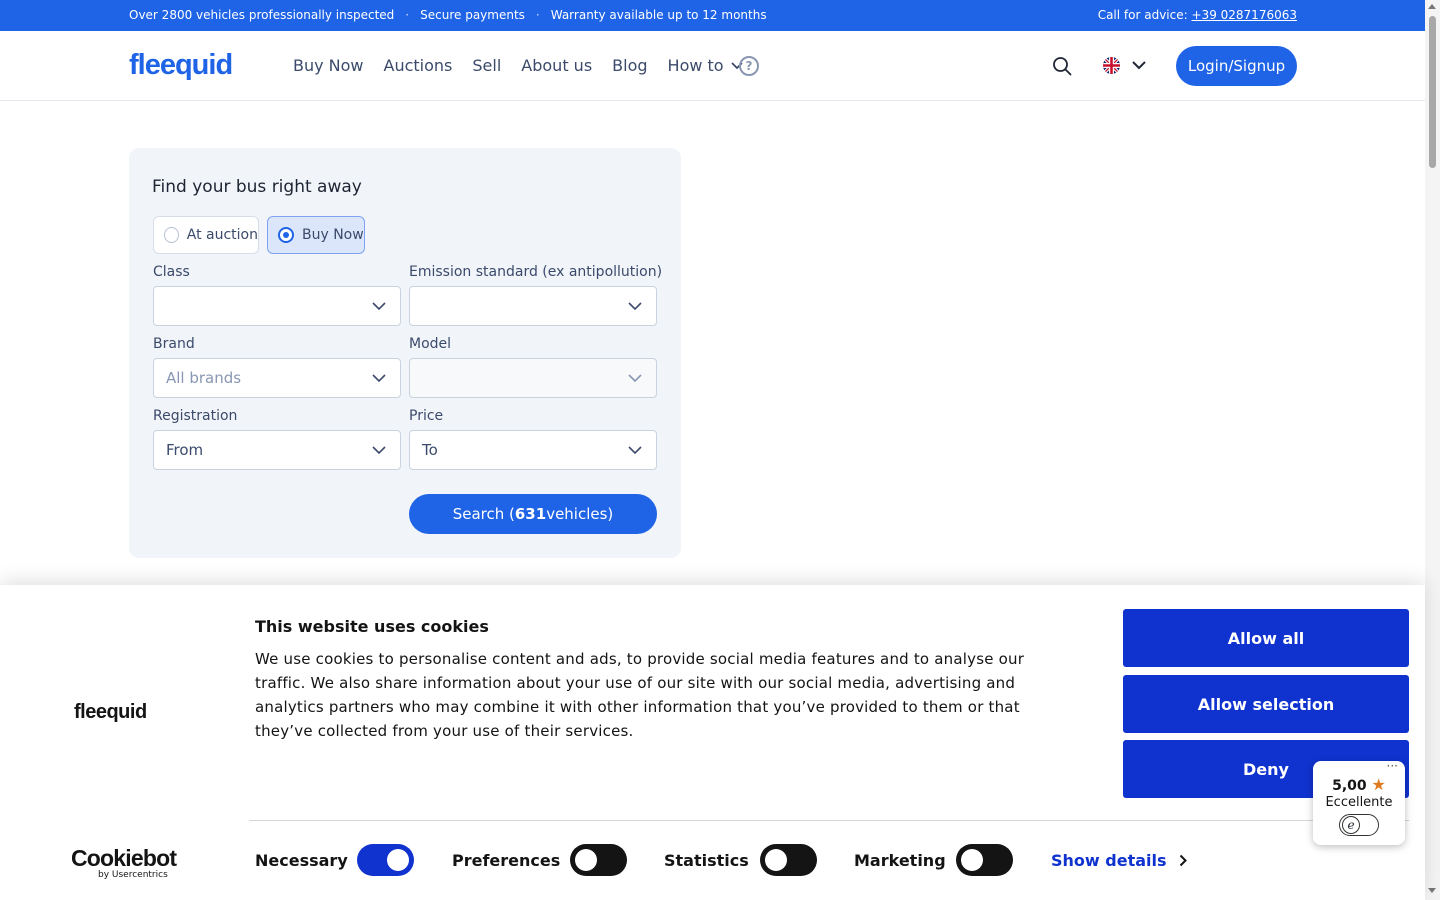  I want to click on registration-label: Registration, so click(195, 416).